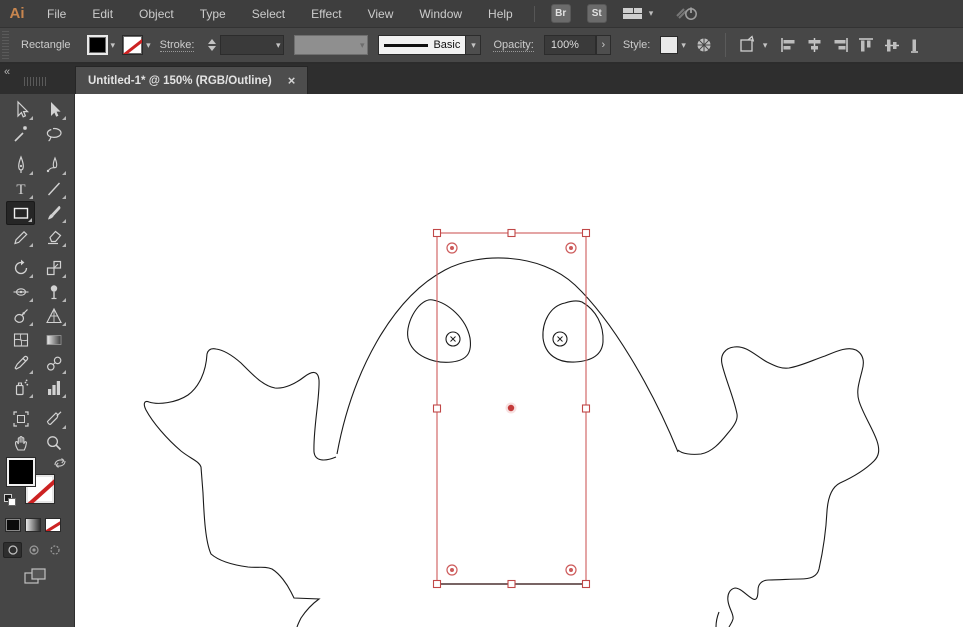  What do you see at coordinates (21, 472) in the screenshot?
I see `fill-well` at bounding box center [21, 472].